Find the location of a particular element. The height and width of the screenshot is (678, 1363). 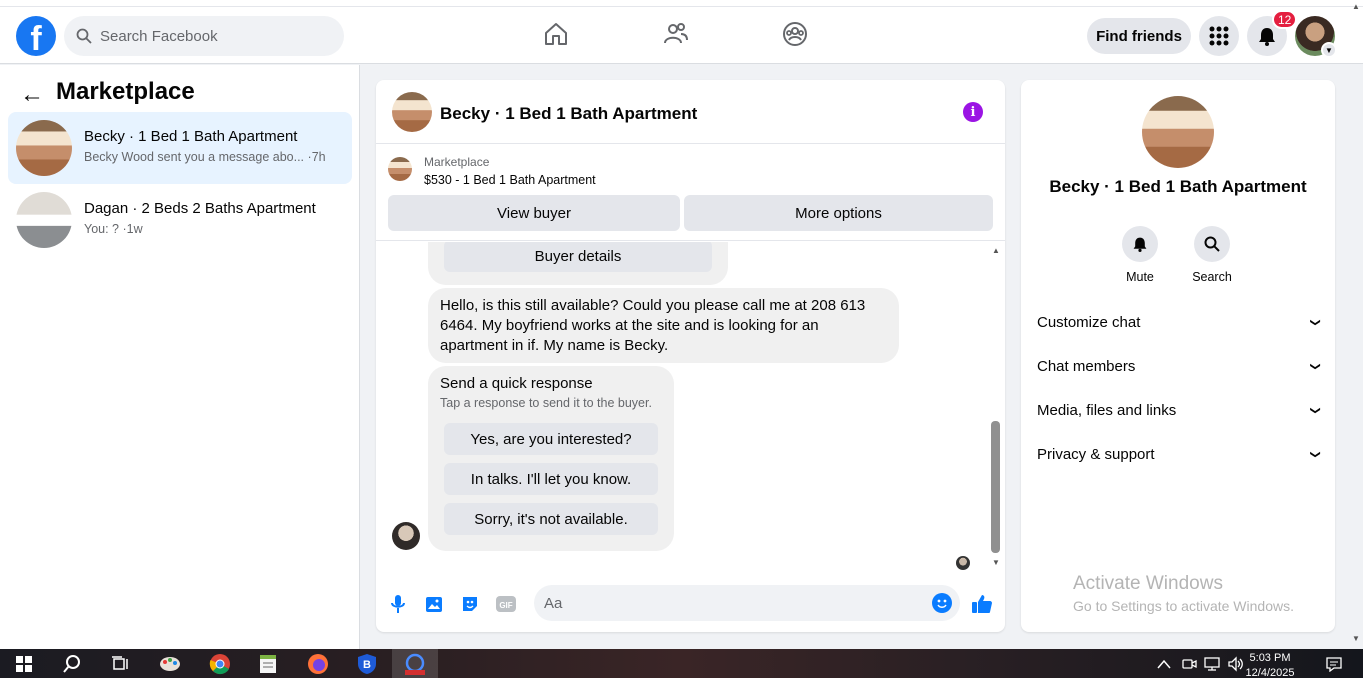

quick-response-subtitle: Tap a response to send it to the buyer. is located at coordinates (546, 403).